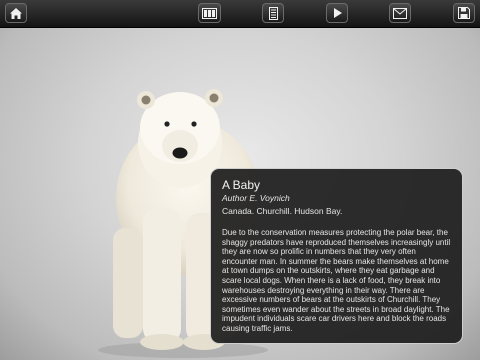  Describe the element at coordinates (282, 211) in the screenshot. I see `card-location: Canada. Churchill. Hudson Bay.` at that location.